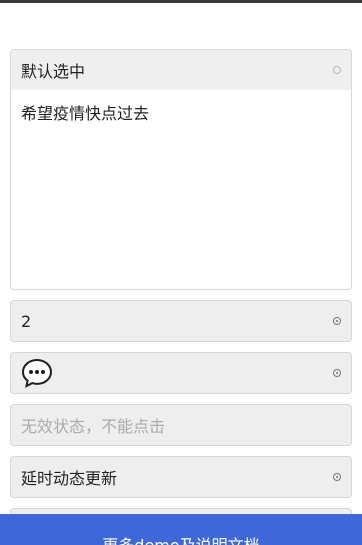 This screenshot has width=362, height=545. What do you see at coordinates (181, 529) in the screenshot?
I see `more-docs-button: 更多demo及说明文档` at bounding box center [181, 529].